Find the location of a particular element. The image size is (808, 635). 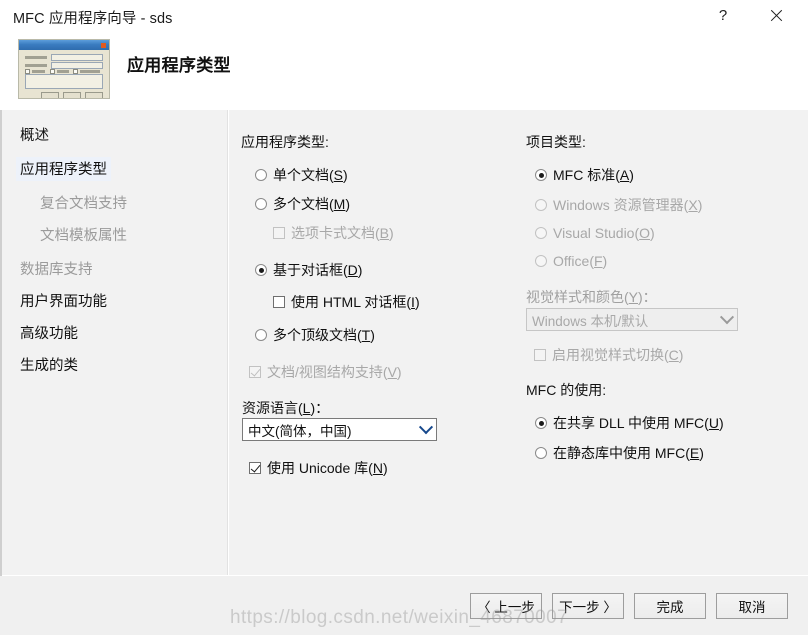

option-label: Office(F) is located at coordinates (580, 261).